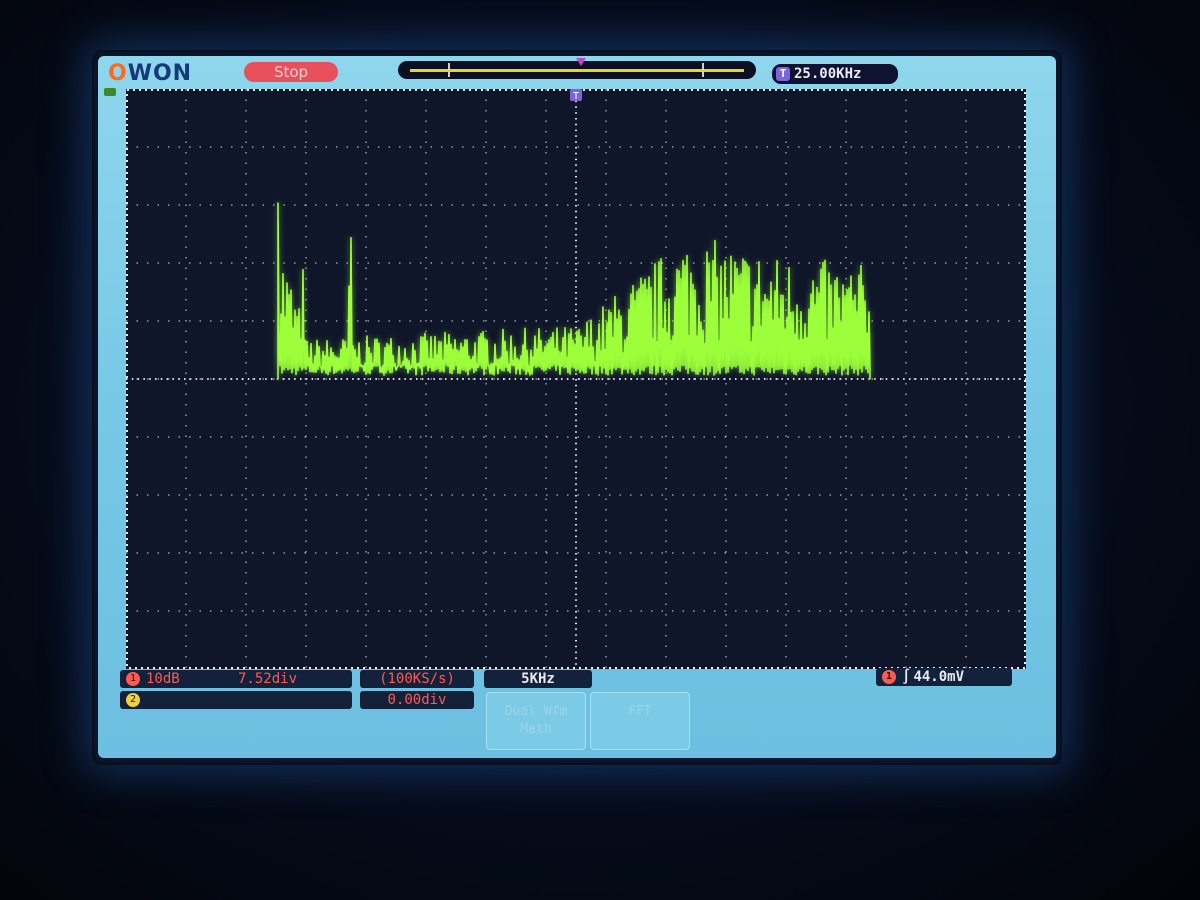 The image size is (1200, 900). What do you see at coordinates (417, 679) in the screenshot?
I see `math-sample-rate: (100KS/s)` at bounding box center [417, 679].